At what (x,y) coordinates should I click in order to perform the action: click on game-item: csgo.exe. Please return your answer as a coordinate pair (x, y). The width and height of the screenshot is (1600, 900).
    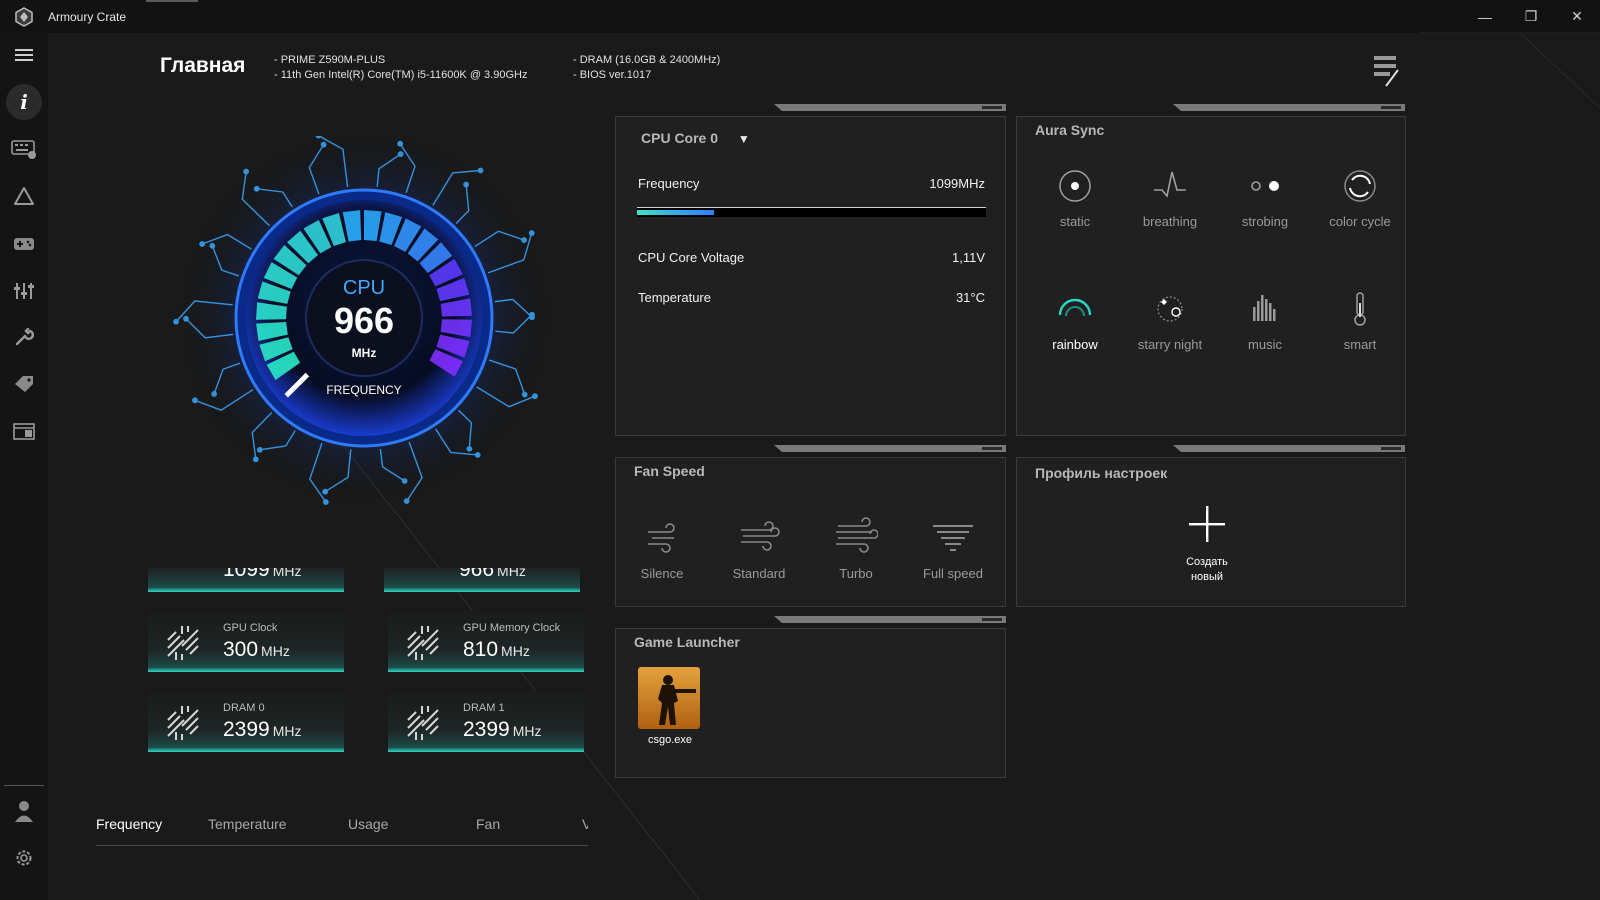
    Looking at the image, I should click on (670, 706).